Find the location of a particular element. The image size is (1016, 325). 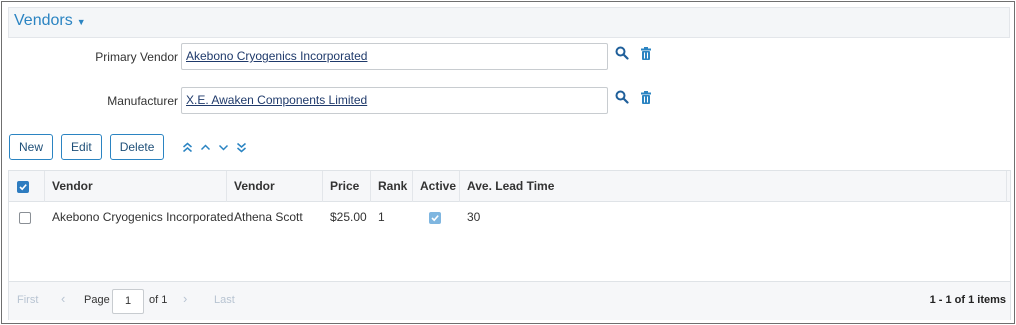

cell-price: $25.00 is located at coordinates (348, 217).